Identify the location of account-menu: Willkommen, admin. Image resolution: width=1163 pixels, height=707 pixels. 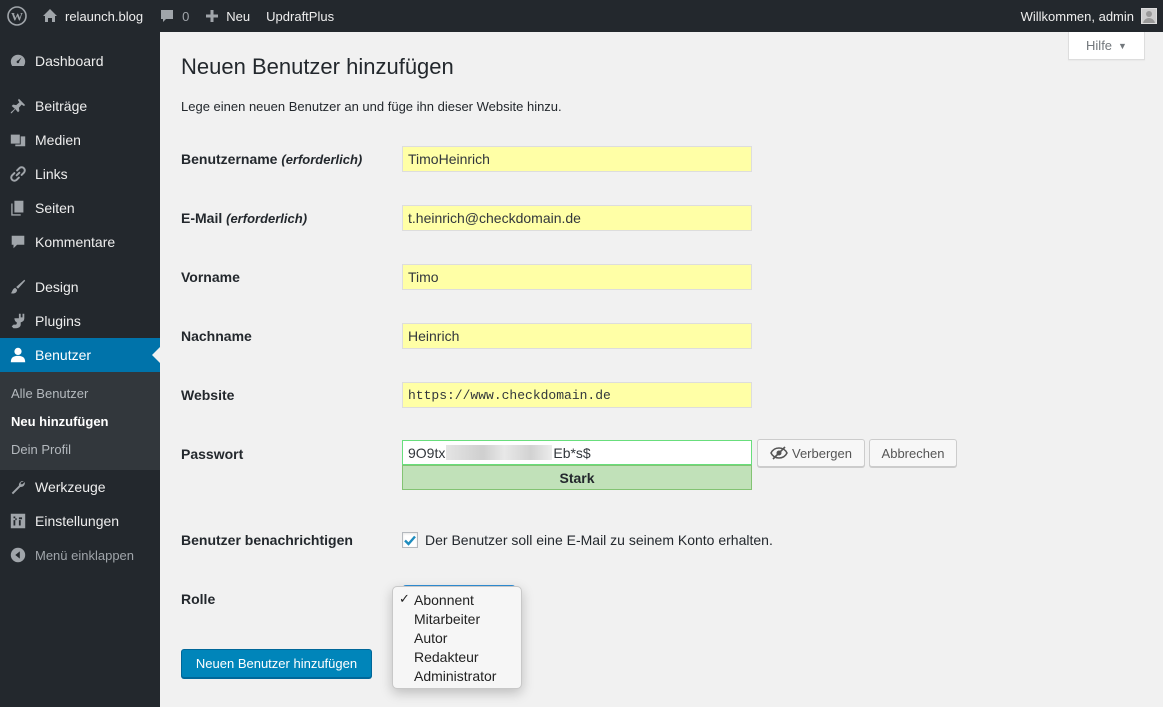
(1092, 16).